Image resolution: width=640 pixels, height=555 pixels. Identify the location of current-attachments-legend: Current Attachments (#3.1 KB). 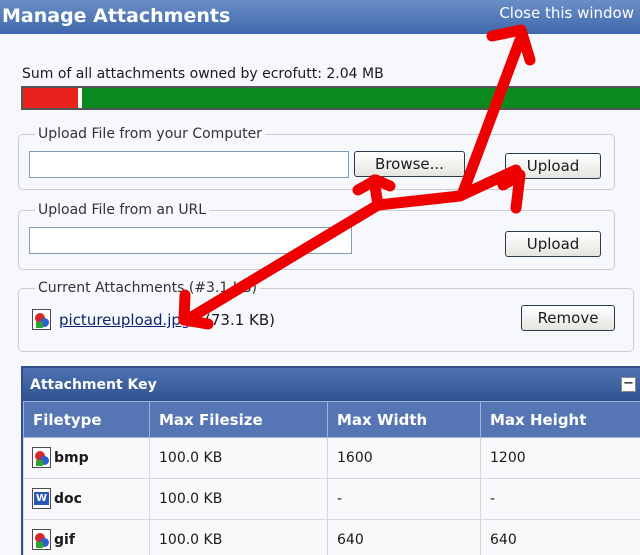
(148, 288).